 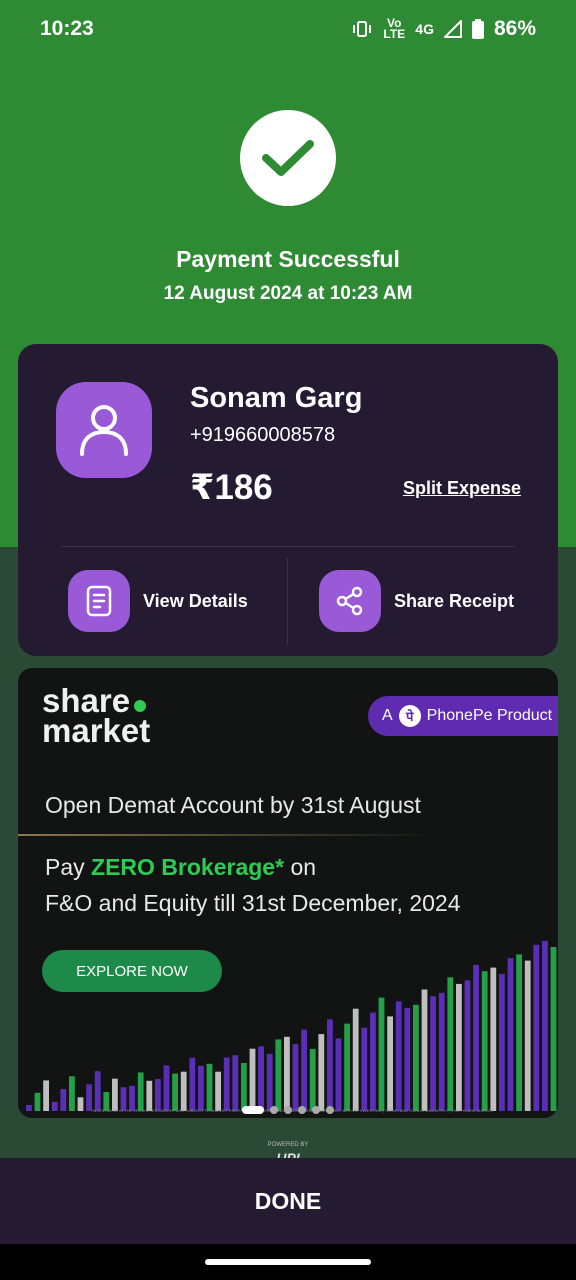 I want to click on logo-dot, so click(x=140, y=706).